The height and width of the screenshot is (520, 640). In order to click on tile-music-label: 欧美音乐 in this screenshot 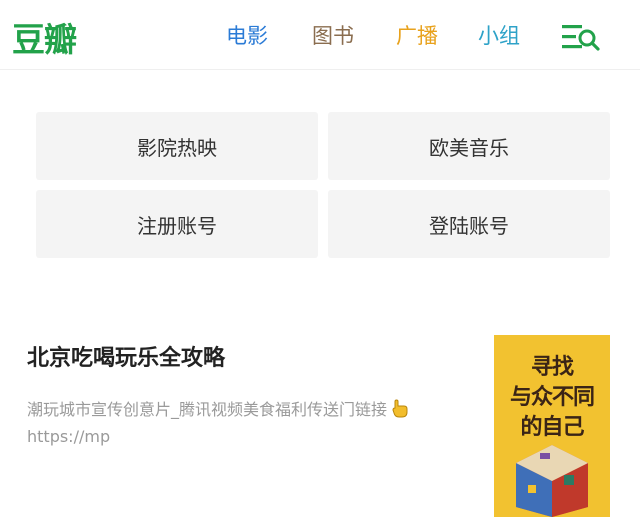, I will do `click(469, 147)`.